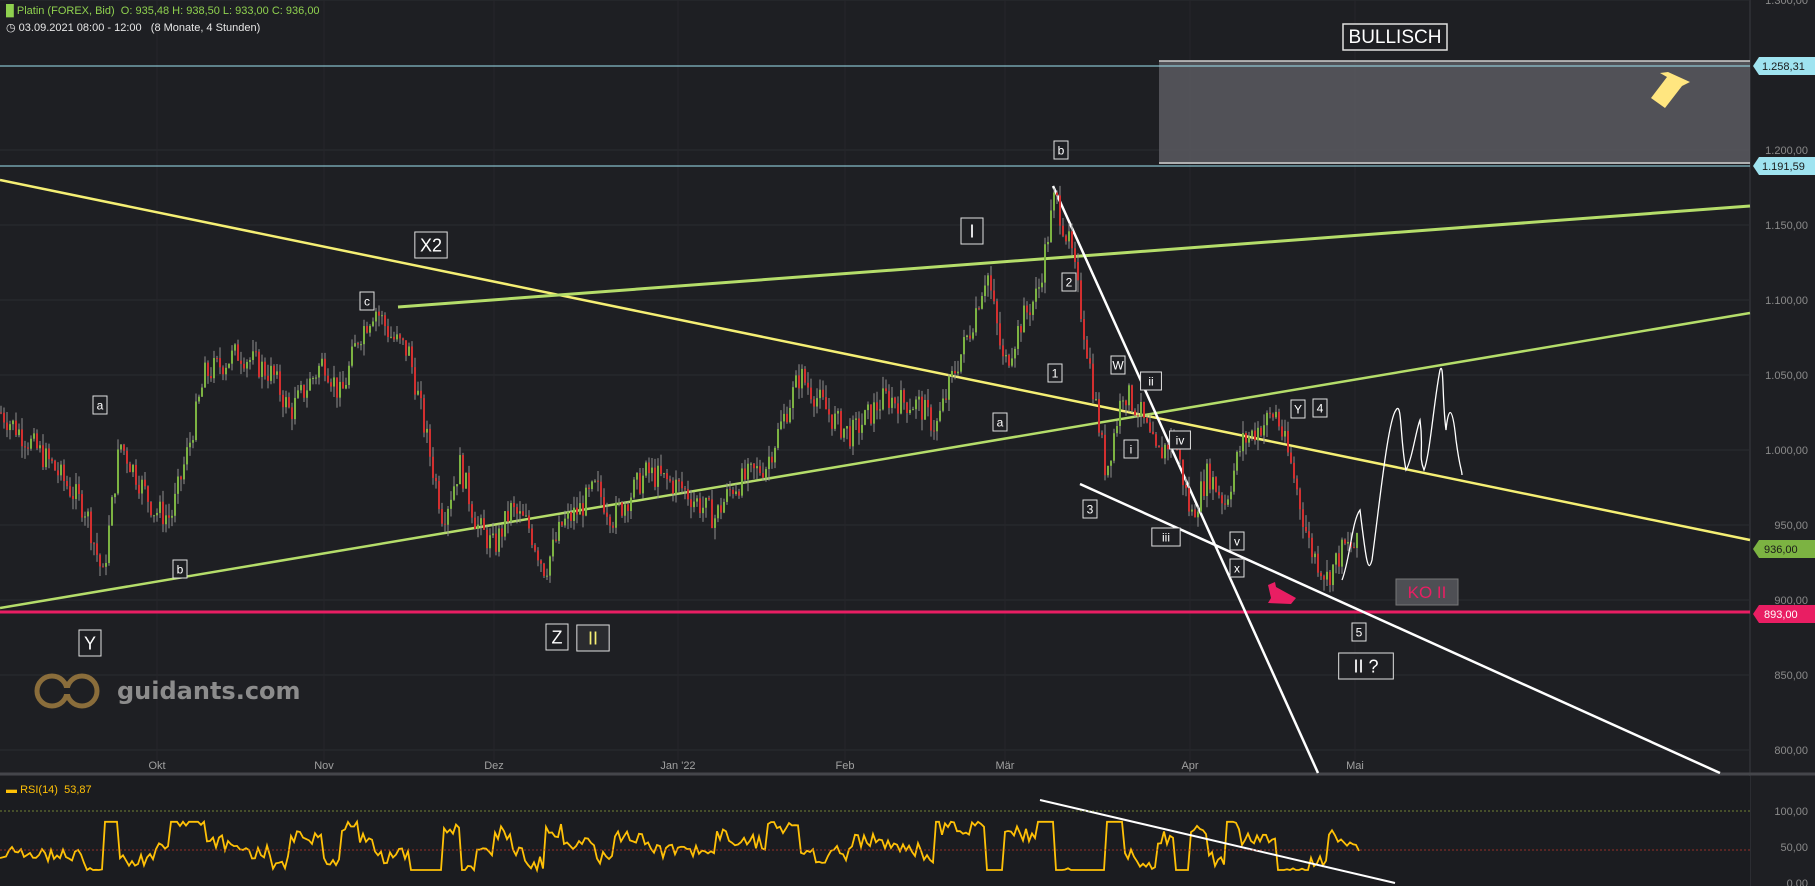  I want to click on rsi-value: 53,87, so click(78, 790).